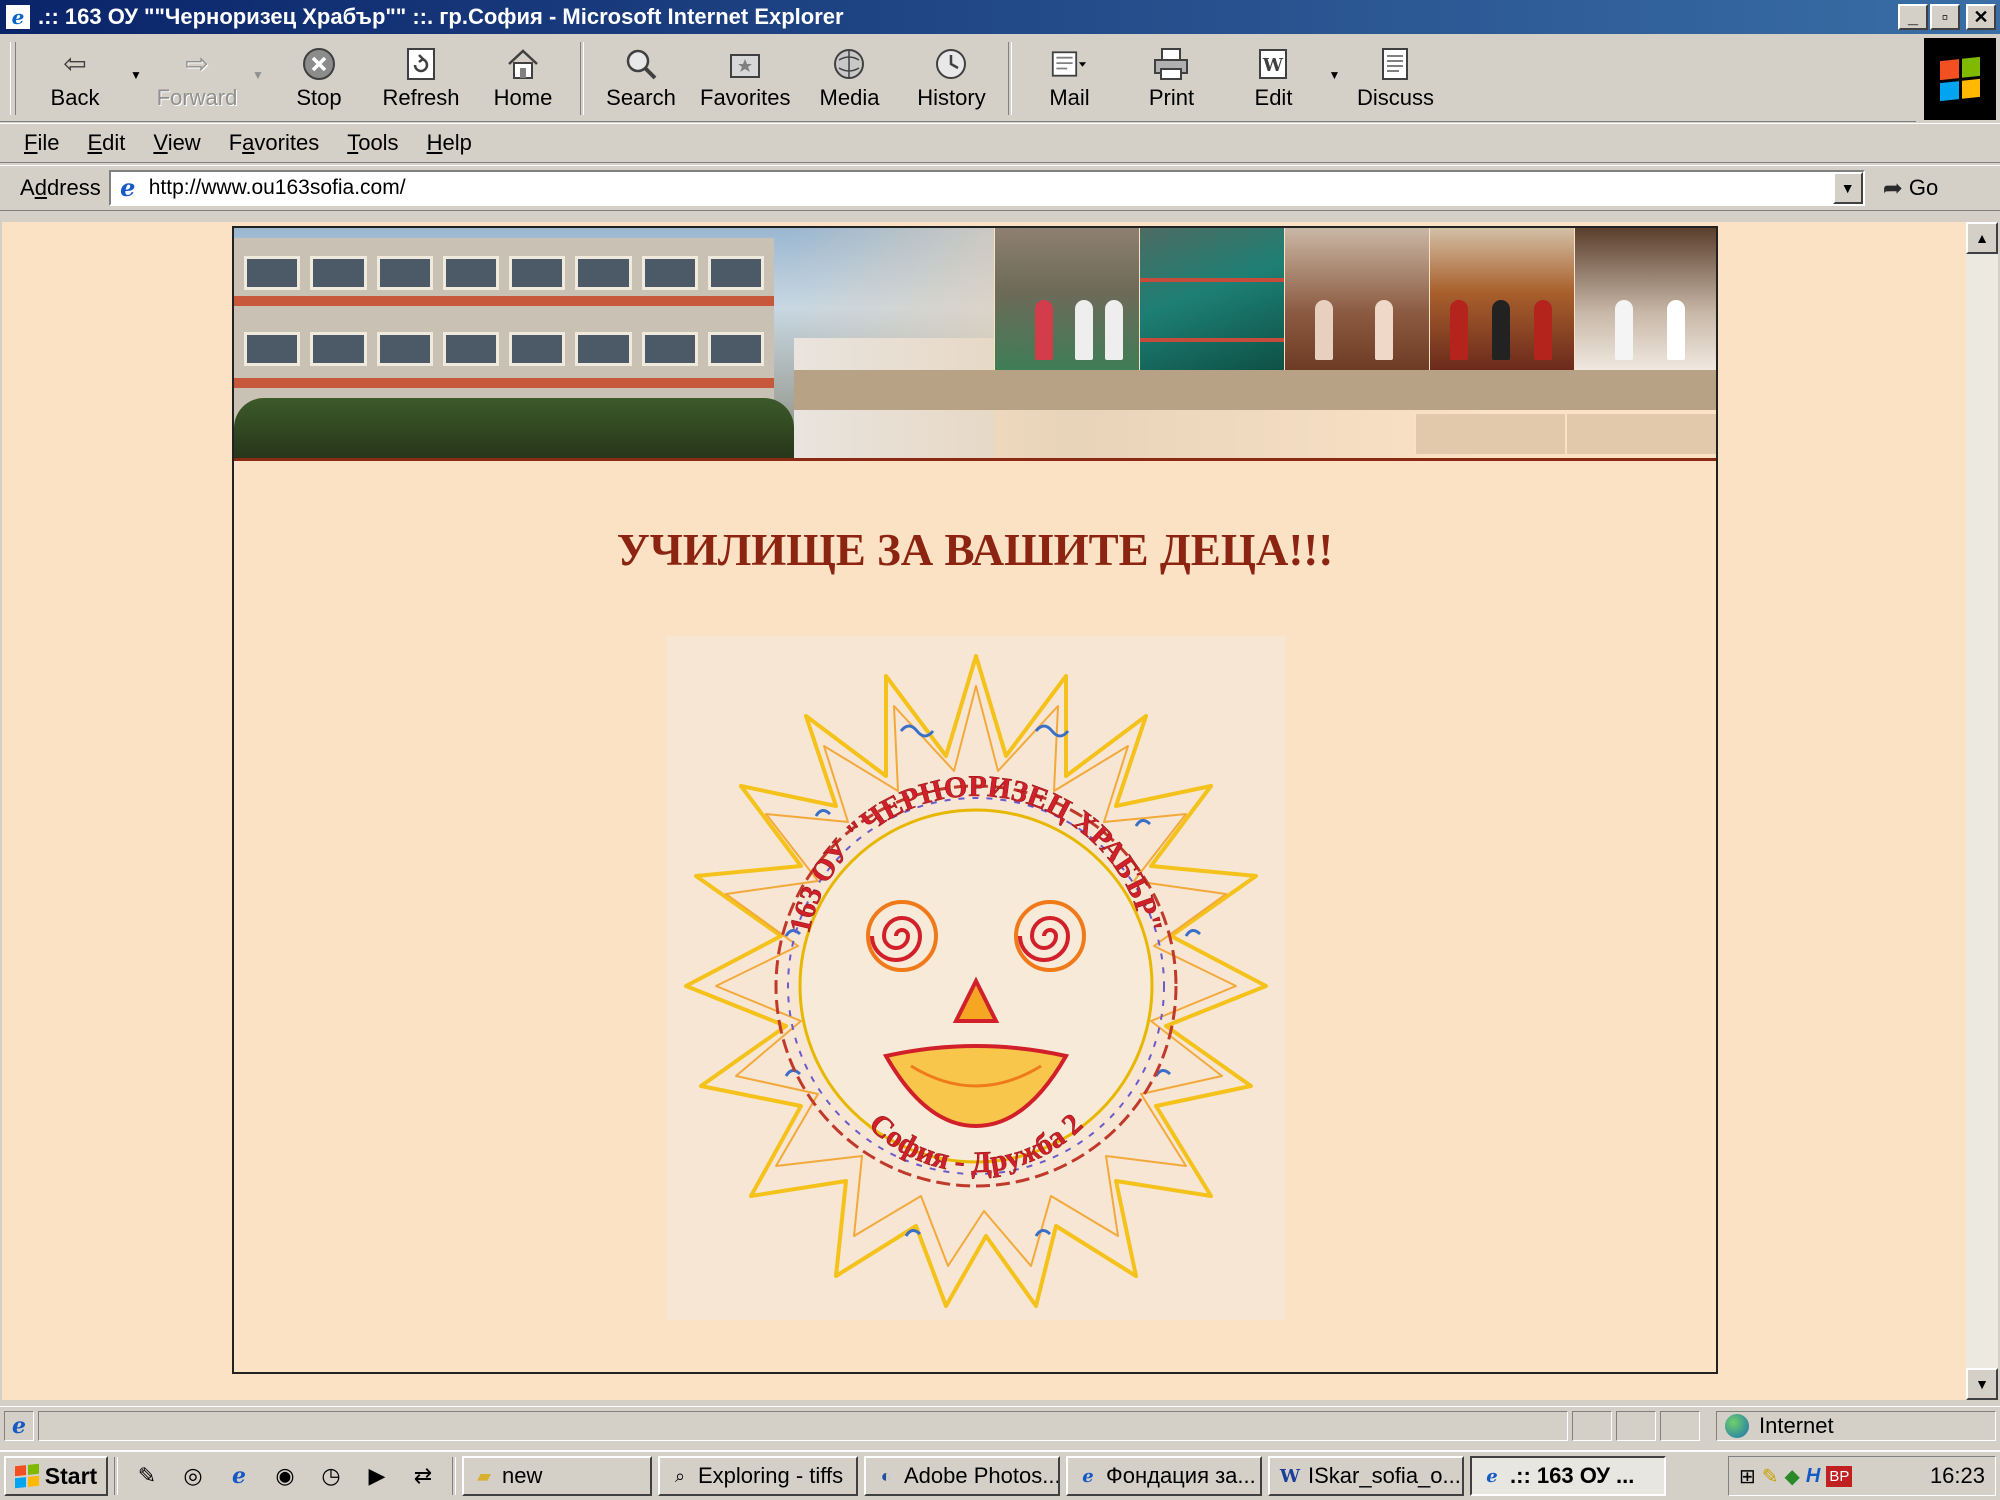  I want to click on windows-logo-throbber, so click(1960, 79).